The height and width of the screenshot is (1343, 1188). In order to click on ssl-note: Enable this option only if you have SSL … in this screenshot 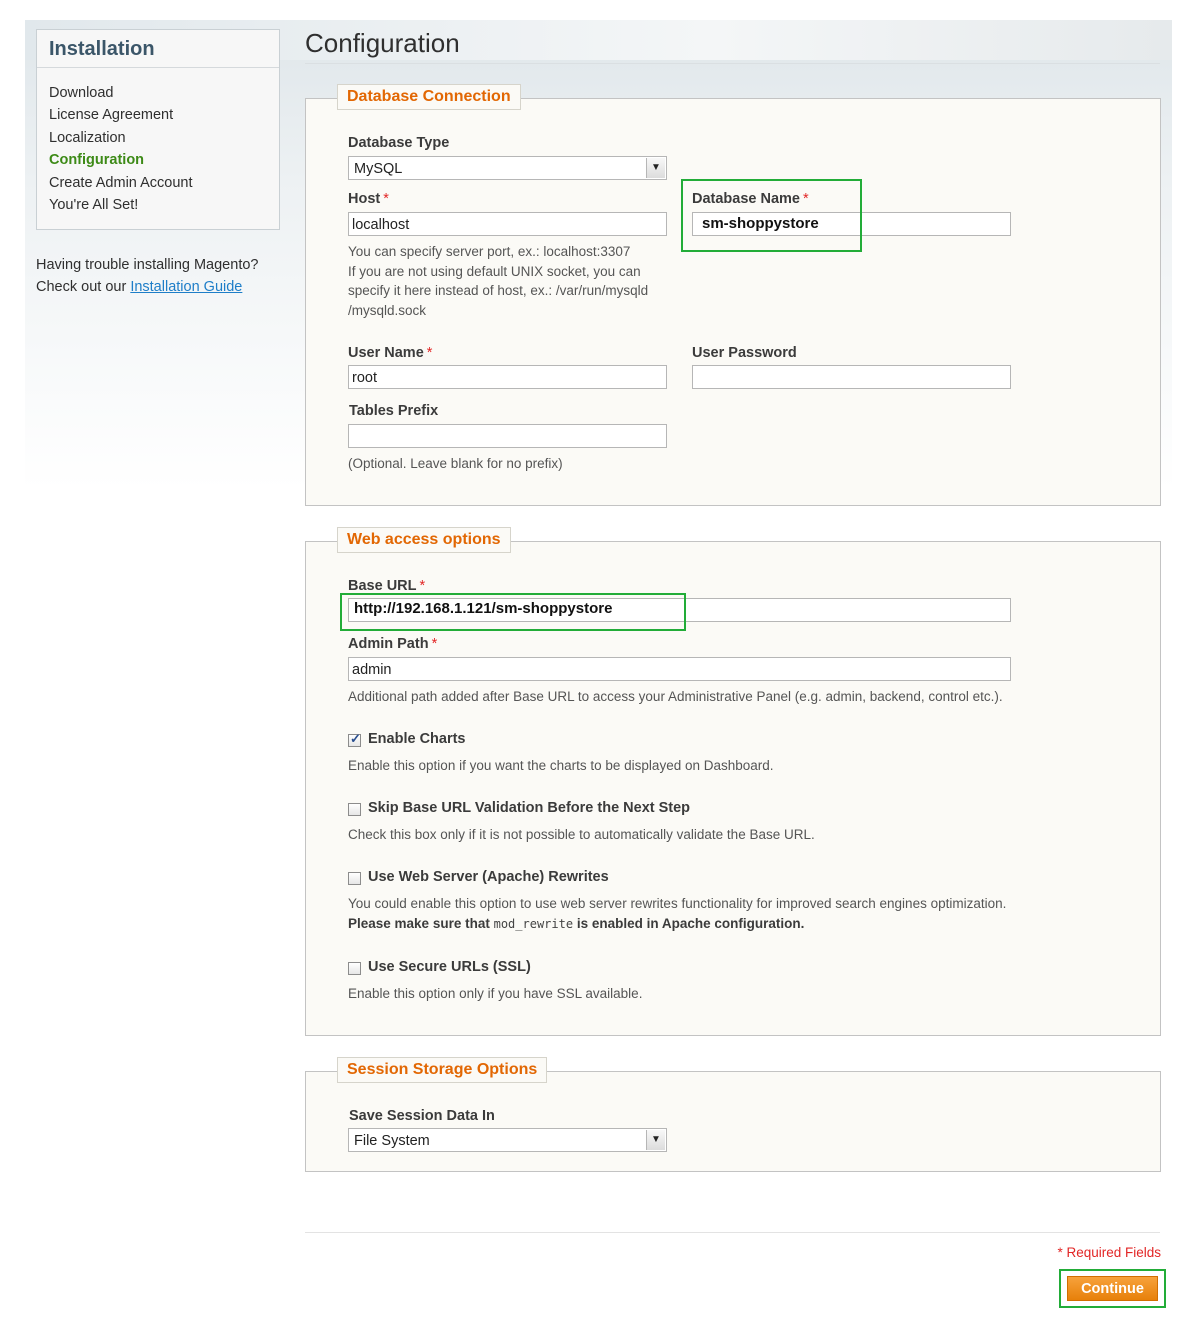, I will do `click(495, 993)`.